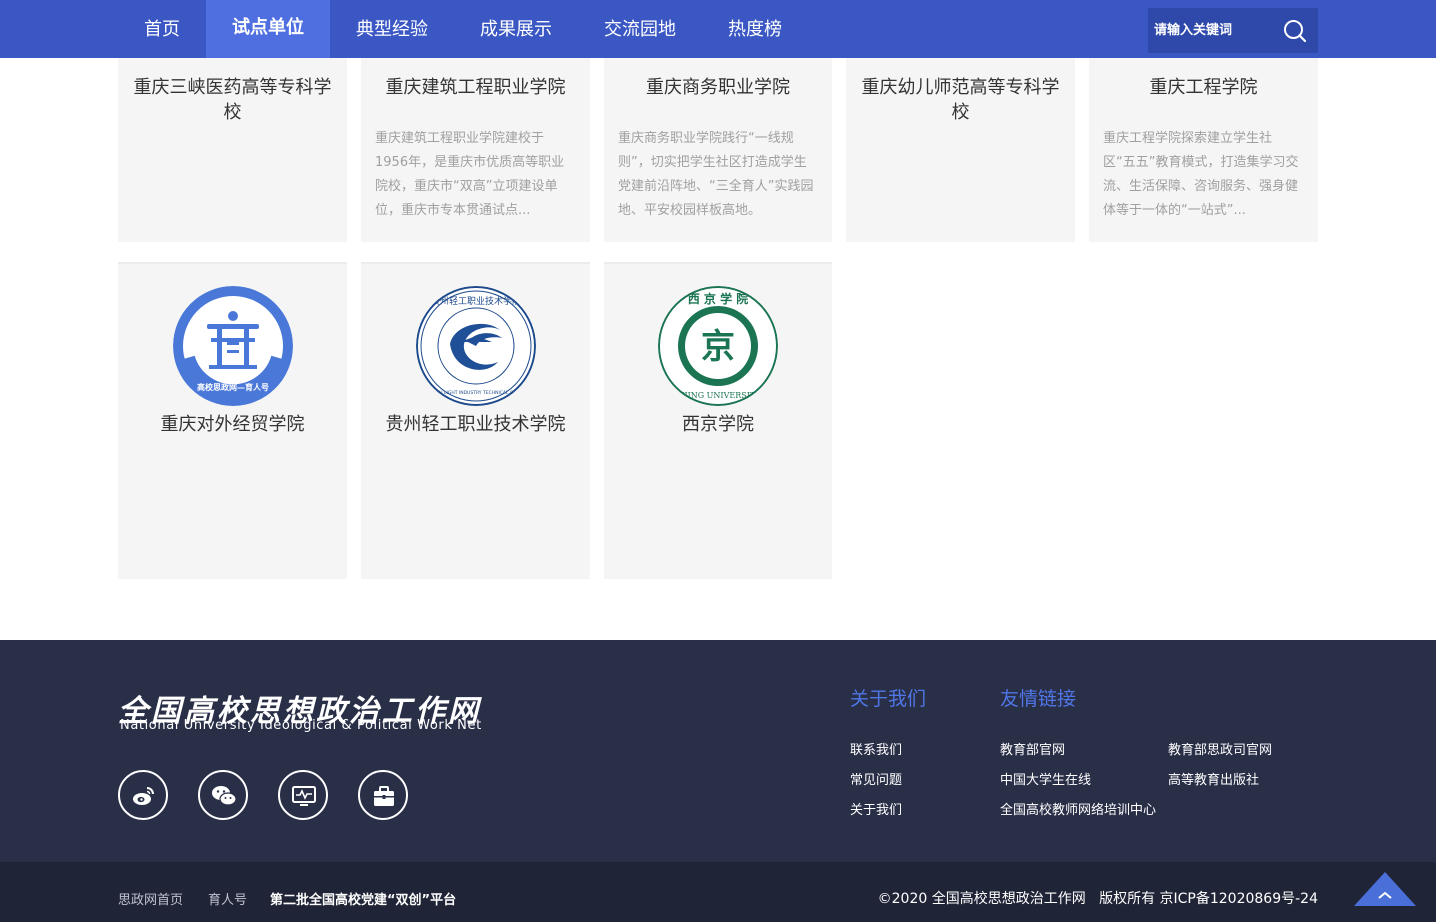  Describe the element at coordinates (718, 298) in the screenshot. I see `svg-text: 西 京 学 院` at that location.